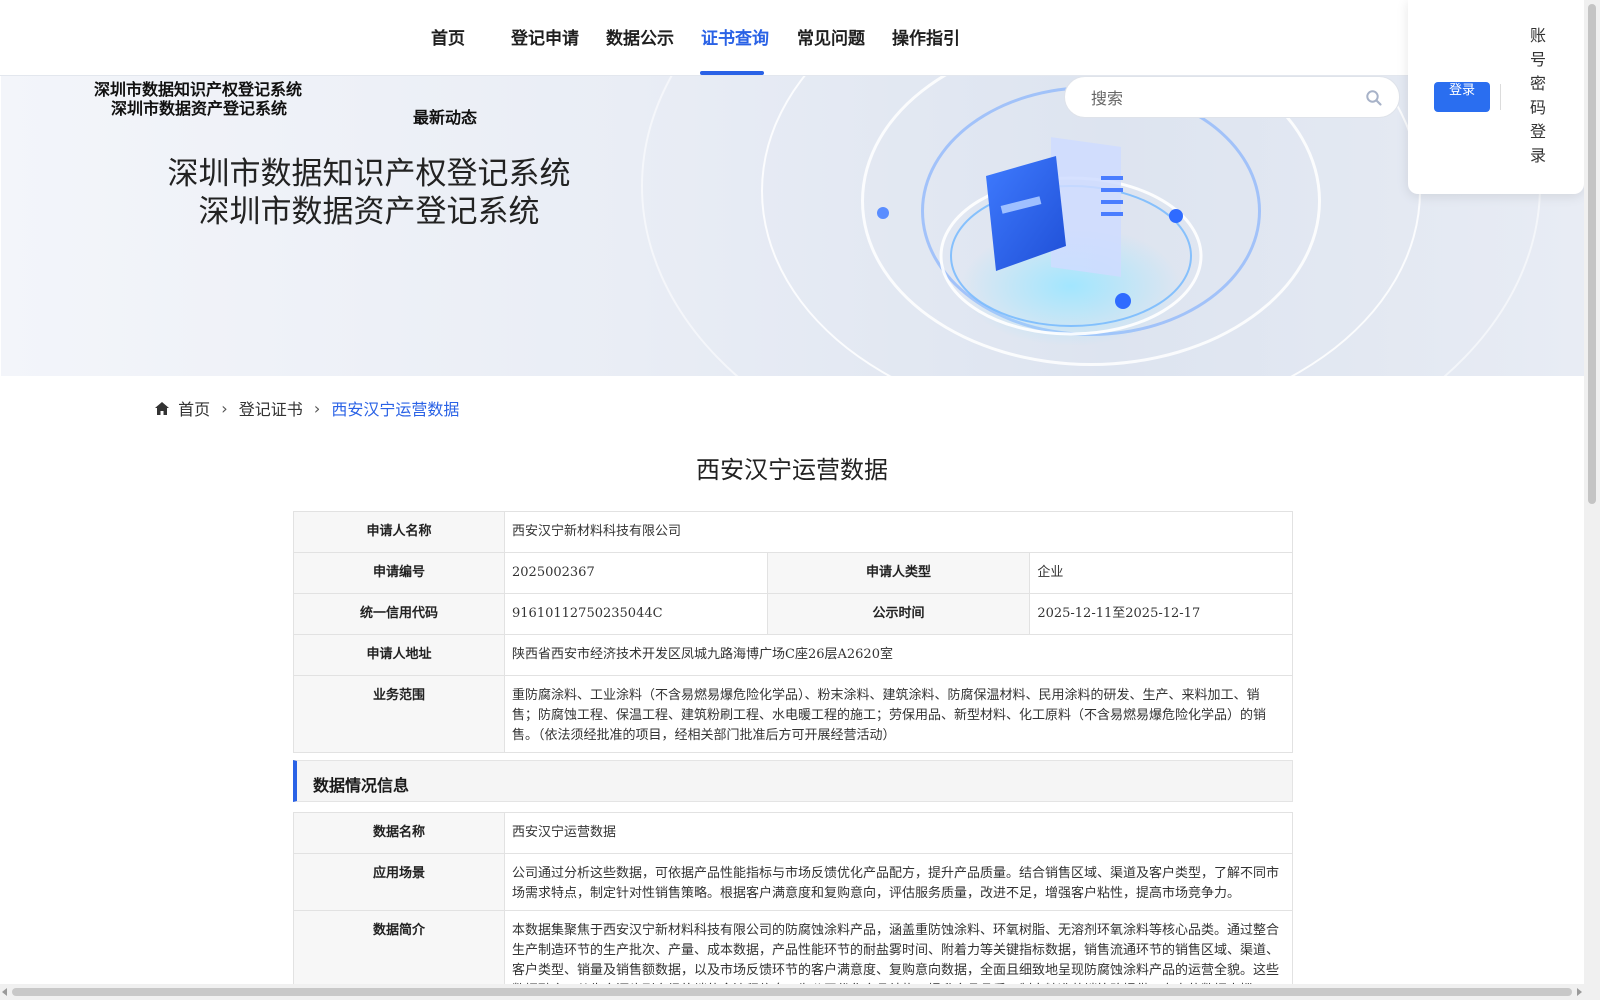  I want to click on vertical-scroll-thumb, so click(1592, 254).